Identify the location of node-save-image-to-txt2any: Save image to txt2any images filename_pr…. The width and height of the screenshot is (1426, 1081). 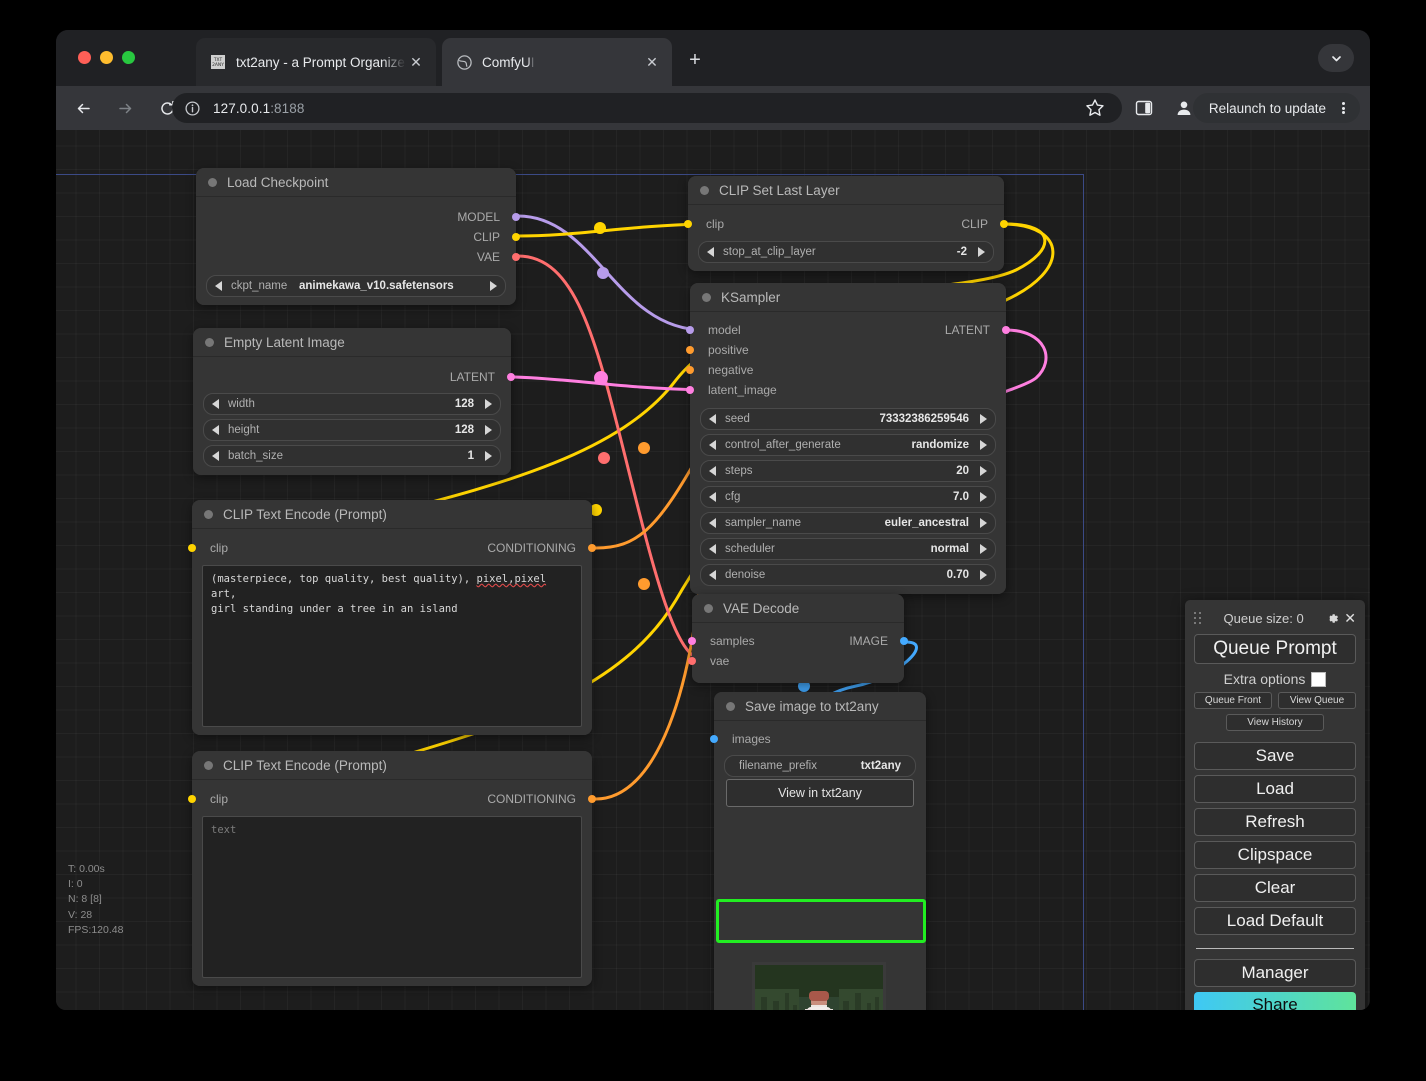
(818, 851).